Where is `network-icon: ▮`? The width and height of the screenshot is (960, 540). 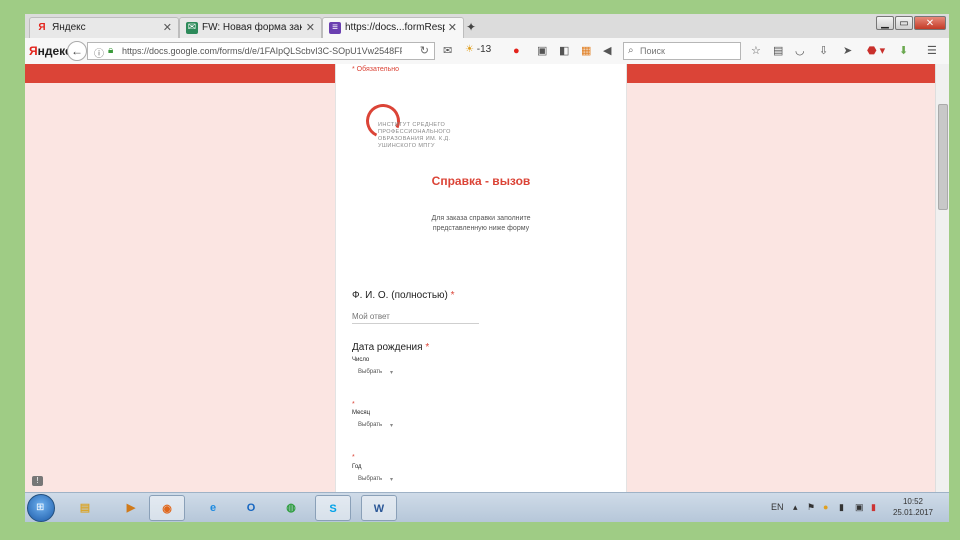
network-icon: ▮ is located at coordinates (841, 507).